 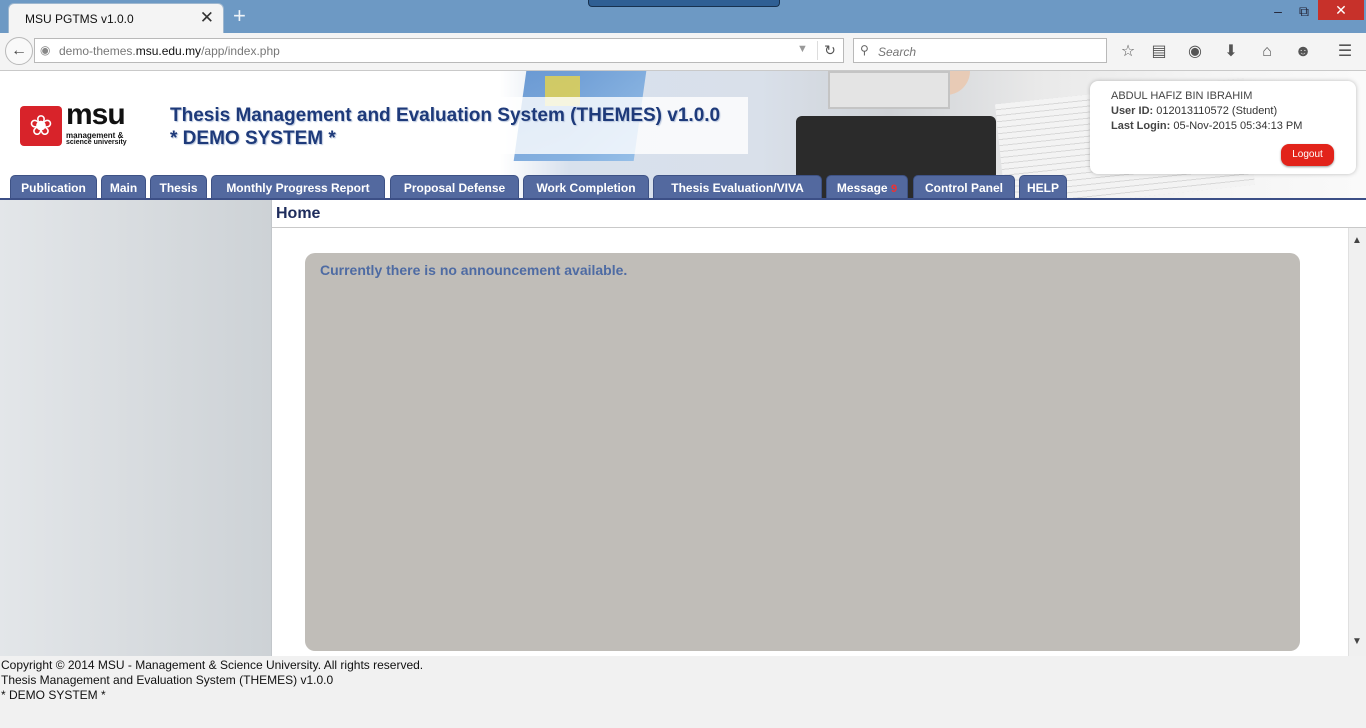 I want to click on url-text: demo-themes.msu.edu.my/app/index.php, so click(x=169, y=51).